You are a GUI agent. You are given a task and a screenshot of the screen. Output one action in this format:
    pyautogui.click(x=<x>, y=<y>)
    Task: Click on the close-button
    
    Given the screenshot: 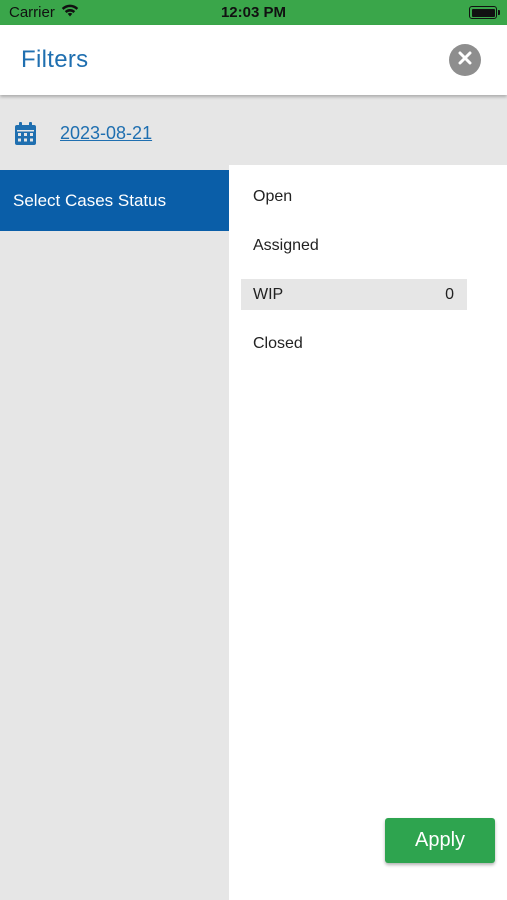 What is the action you would take?
    pyautogui.click(x=465, y=60)
    